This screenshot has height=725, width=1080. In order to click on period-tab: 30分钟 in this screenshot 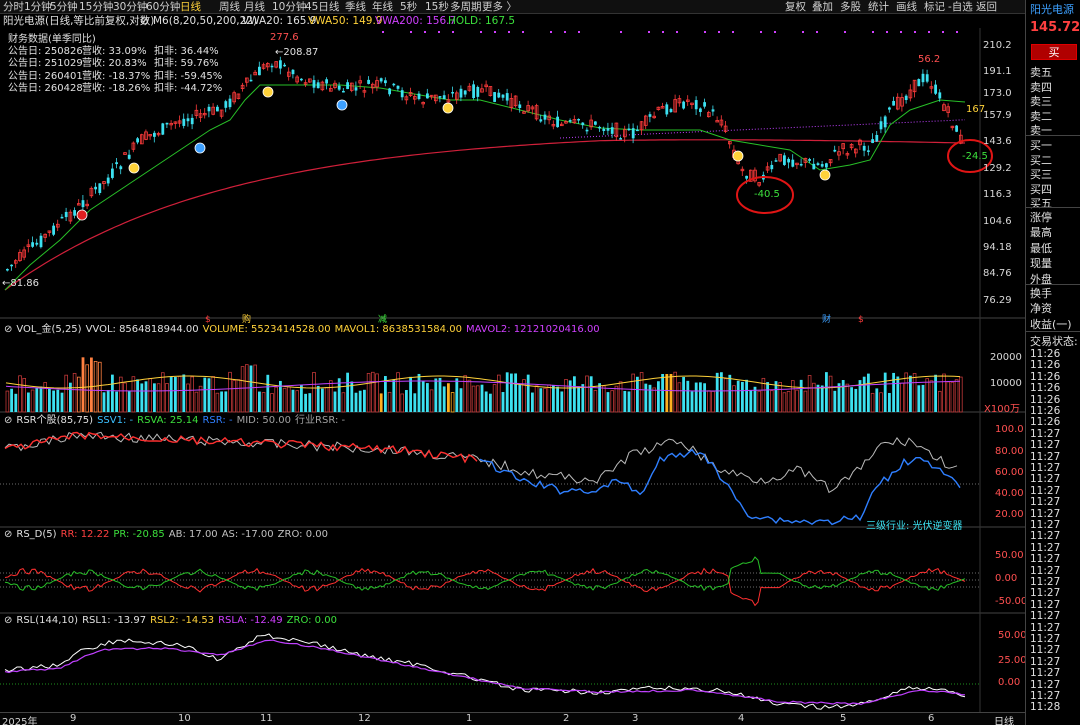, I will do `click(130, 7)`.